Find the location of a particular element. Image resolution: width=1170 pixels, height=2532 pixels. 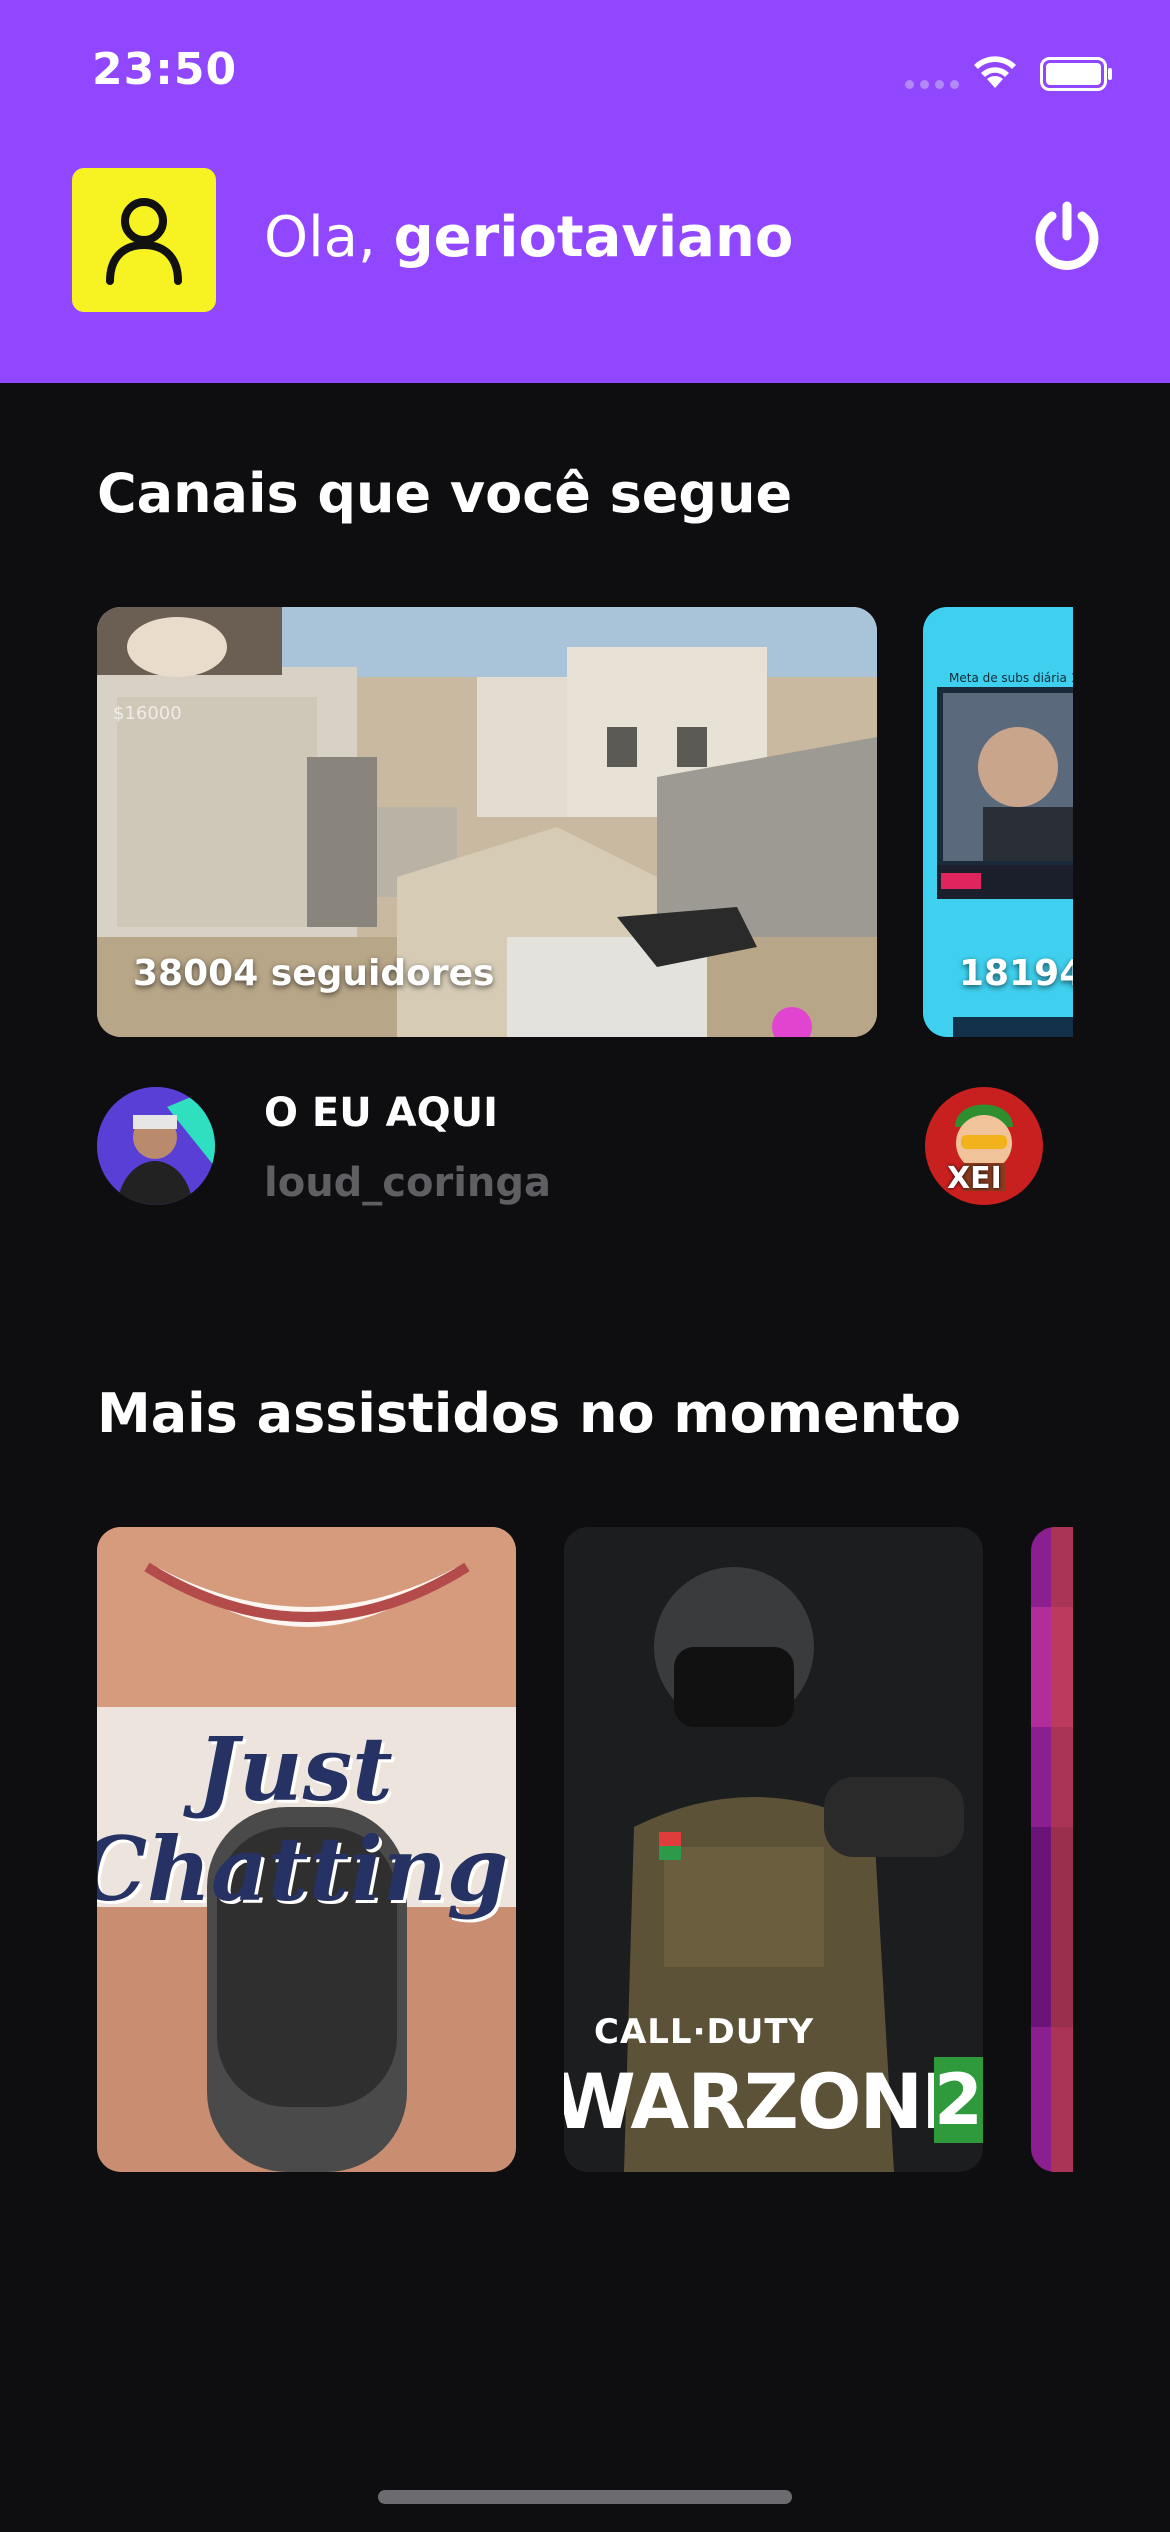

category-card: Just Chatting is located at coordinates (306, 1849).